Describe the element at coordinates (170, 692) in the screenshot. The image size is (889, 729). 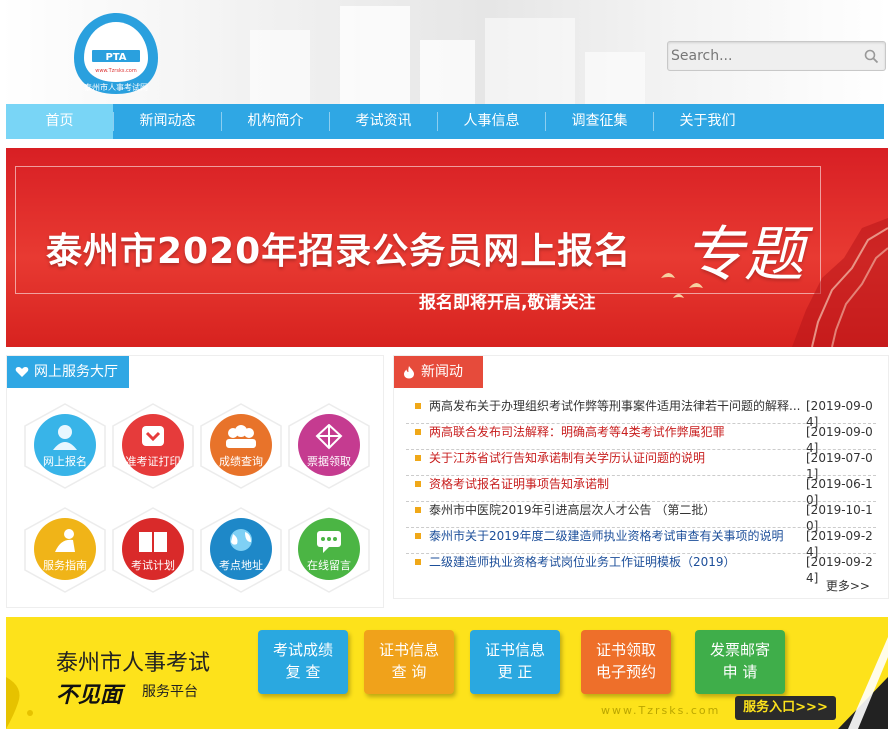
I see `promo-subtitle: 服务平台` at that location.